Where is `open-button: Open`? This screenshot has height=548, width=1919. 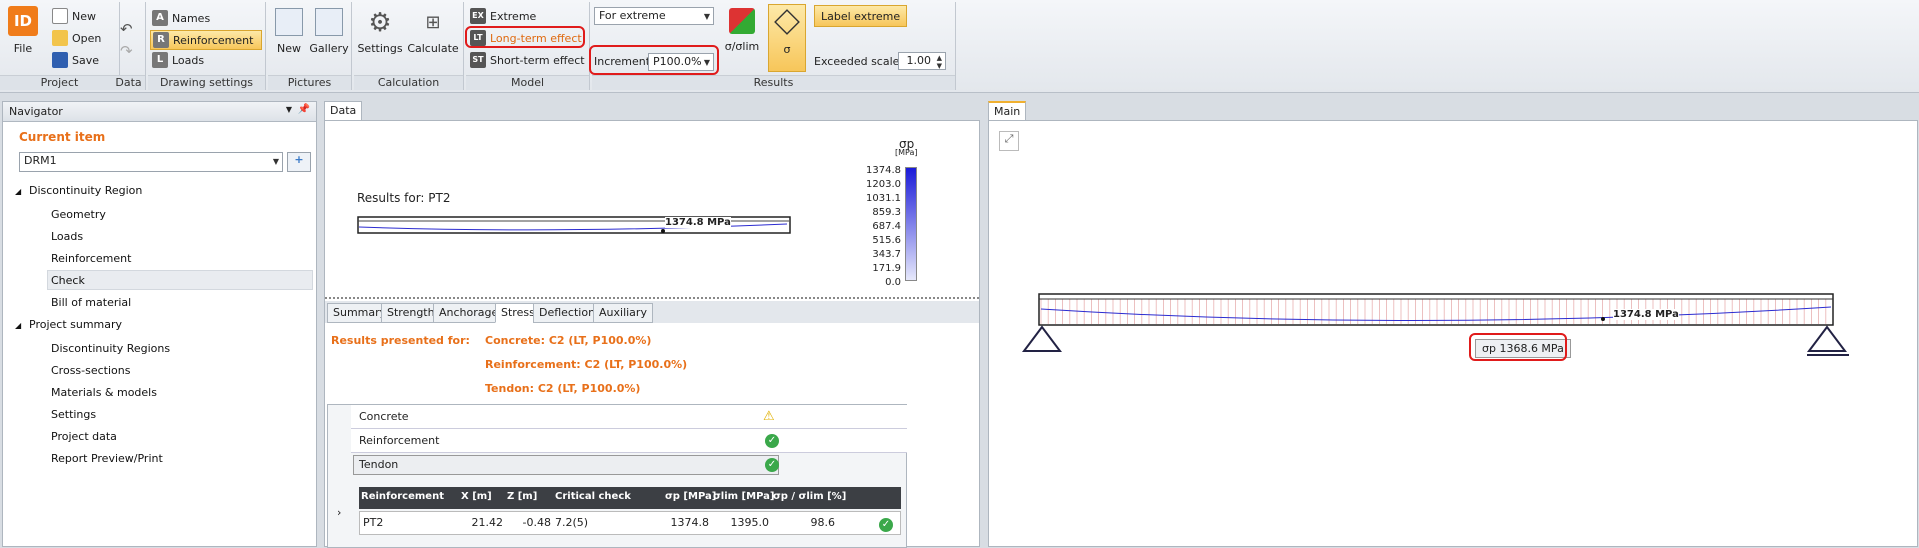
open-button: Open is located at coordinates (76, 38).